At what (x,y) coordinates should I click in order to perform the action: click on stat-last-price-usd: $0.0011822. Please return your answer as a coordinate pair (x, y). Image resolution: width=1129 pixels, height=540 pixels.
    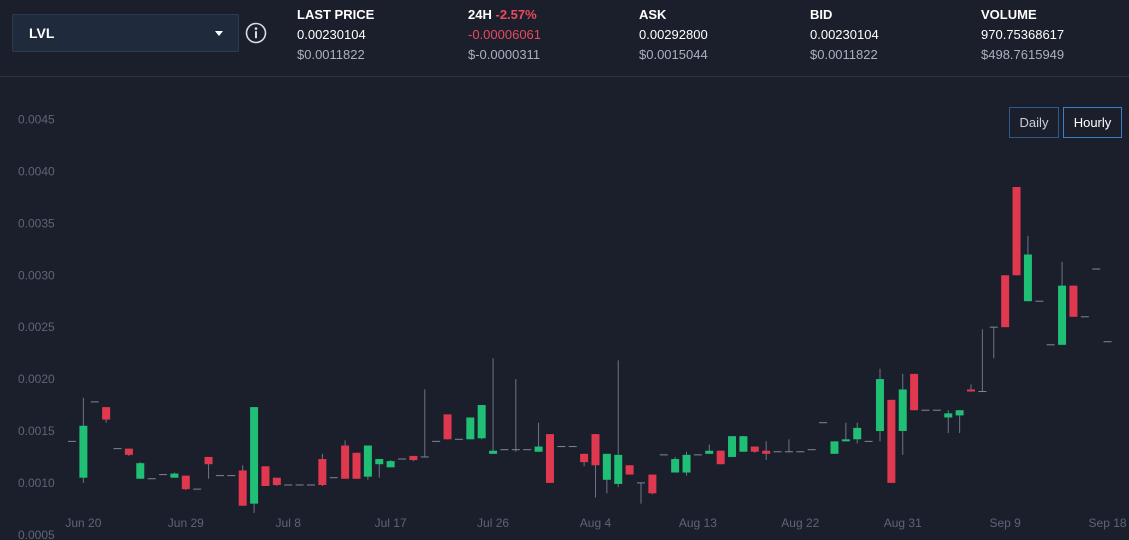
    Looking at the image, I should click on (331, 54).